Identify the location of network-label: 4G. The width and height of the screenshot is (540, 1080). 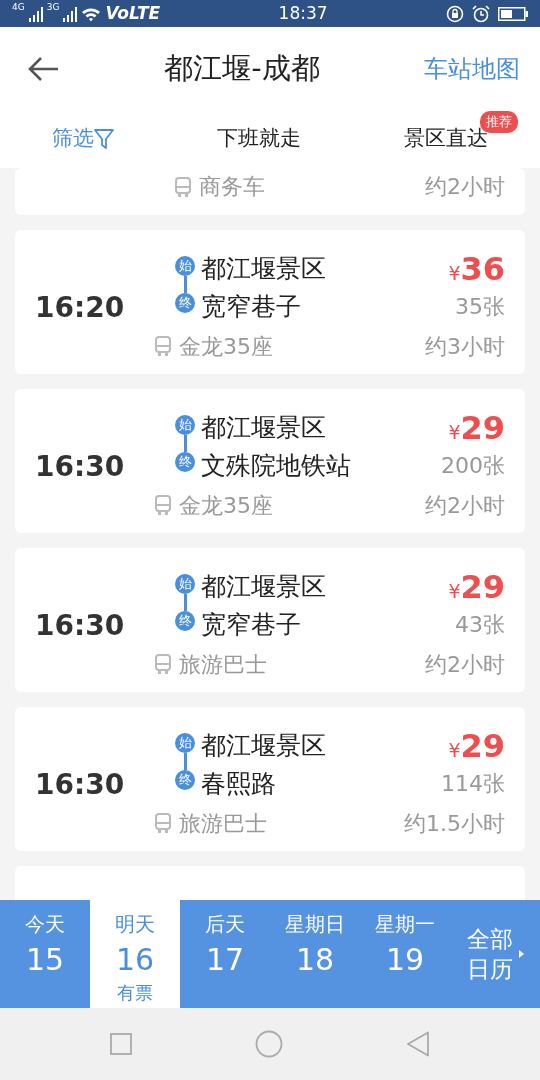
(18, 7).